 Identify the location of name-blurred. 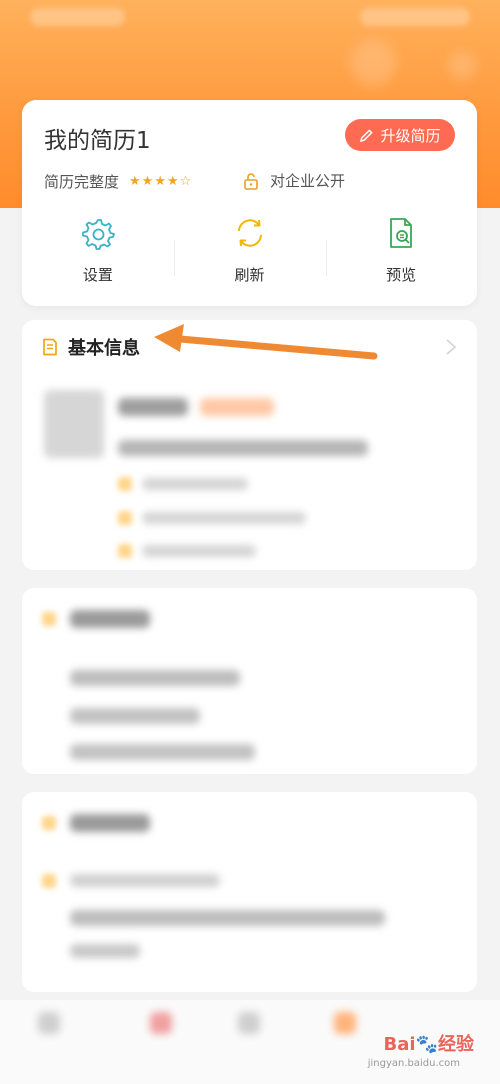
(153, 407).